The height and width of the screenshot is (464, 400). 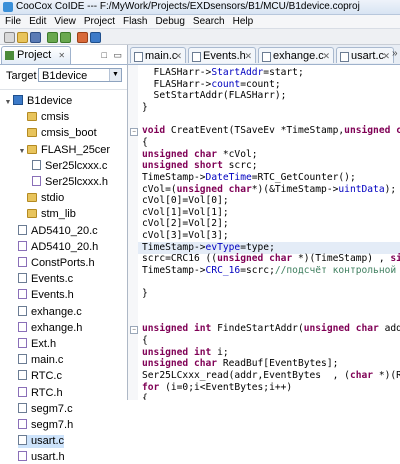 What do you see at coordinates (50, 328) in the screenshot?
I see `tree-item-exhange-h: exhange.h` at bounding box center [50, 328].